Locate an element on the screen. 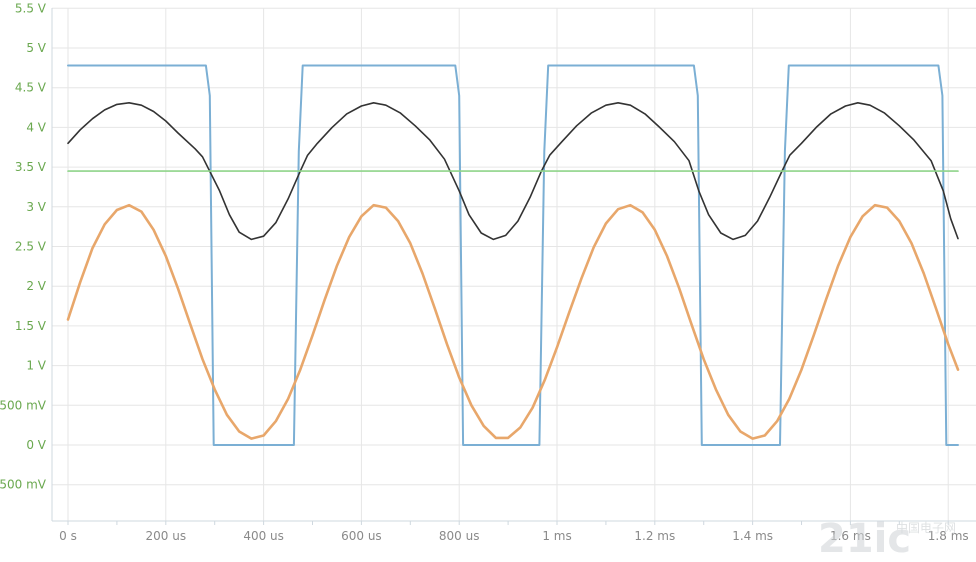 Image resolution: width=976 pixels, height=562 pixels. x-tick-label: 1.4 ms is located at coordinates (752, 536).